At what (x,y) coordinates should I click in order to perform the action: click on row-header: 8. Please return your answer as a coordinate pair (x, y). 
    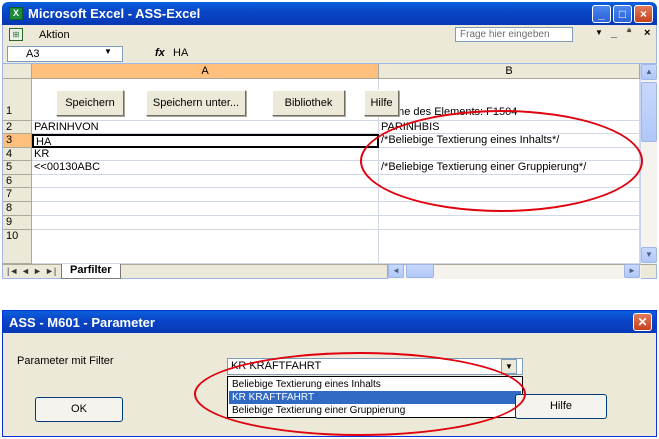
    Looking at the image, I should click on (17, 209).